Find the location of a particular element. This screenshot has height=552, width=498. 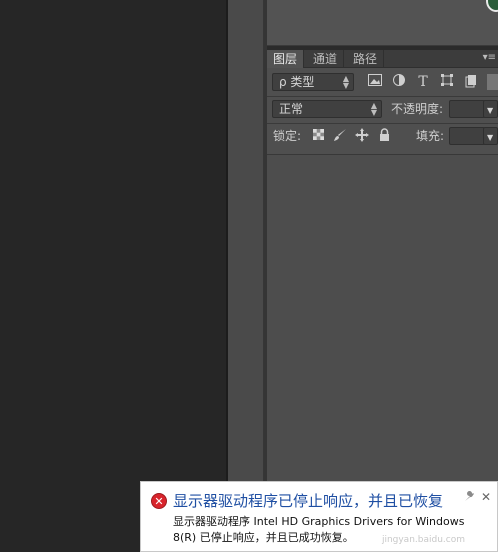

opacity-label: 不透明度: is located at coordinates (417, 109).